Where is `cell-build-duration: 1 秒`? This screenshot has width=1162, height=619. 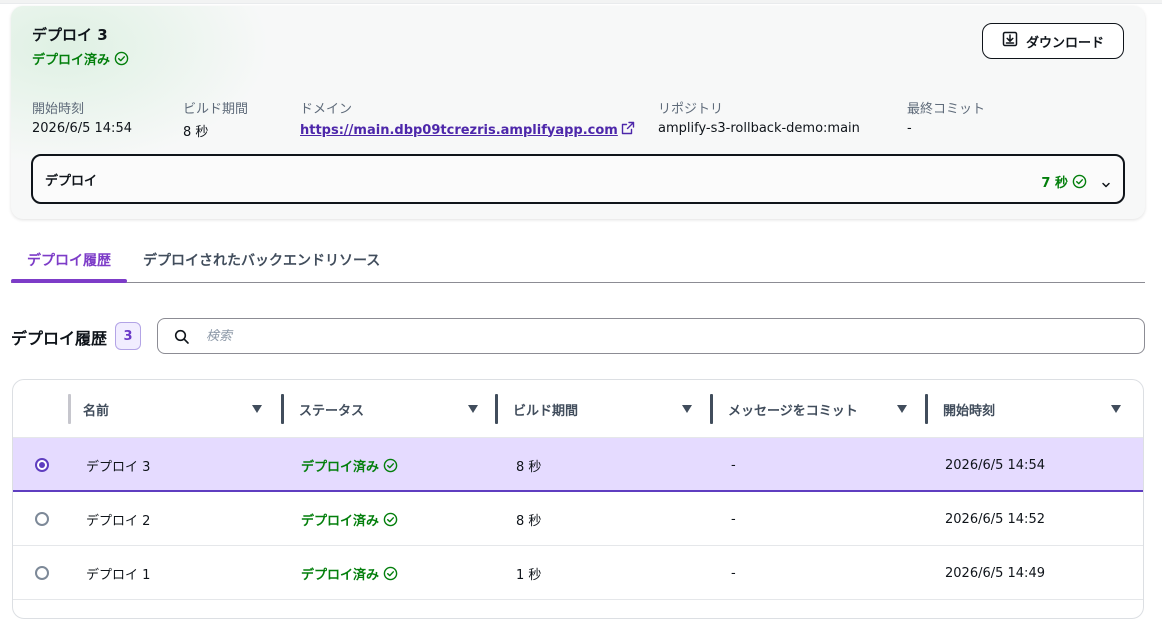
cell-build-duration: 1 秒 is located at coordinates (529, 575).